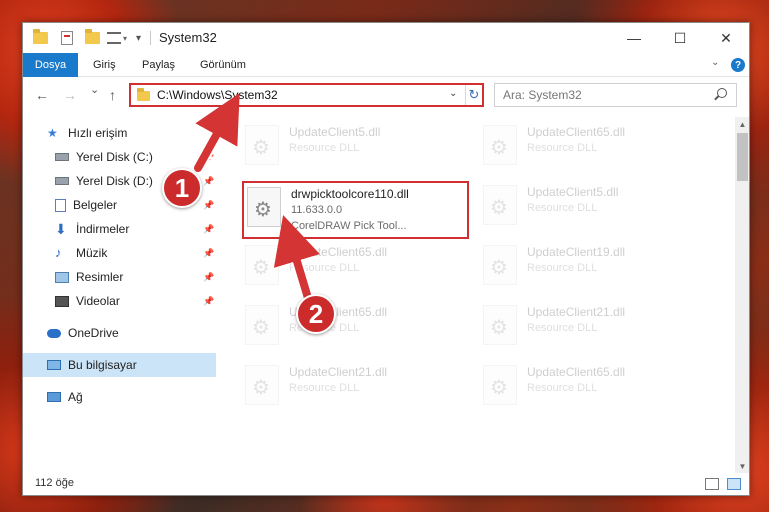  I want to click on new-folder-icon, so click(92, 37).